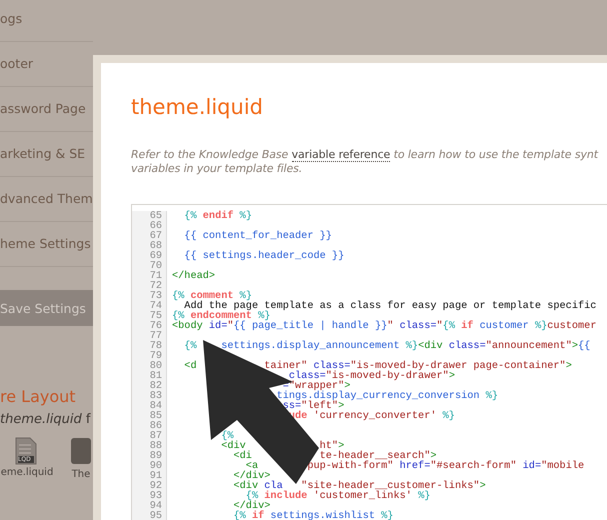 This screenshot has width=607, height=520. What do you see at coordinates (149, 386) in the screenshot?
I see `line-number: 82` at bounding box center [149, 386].